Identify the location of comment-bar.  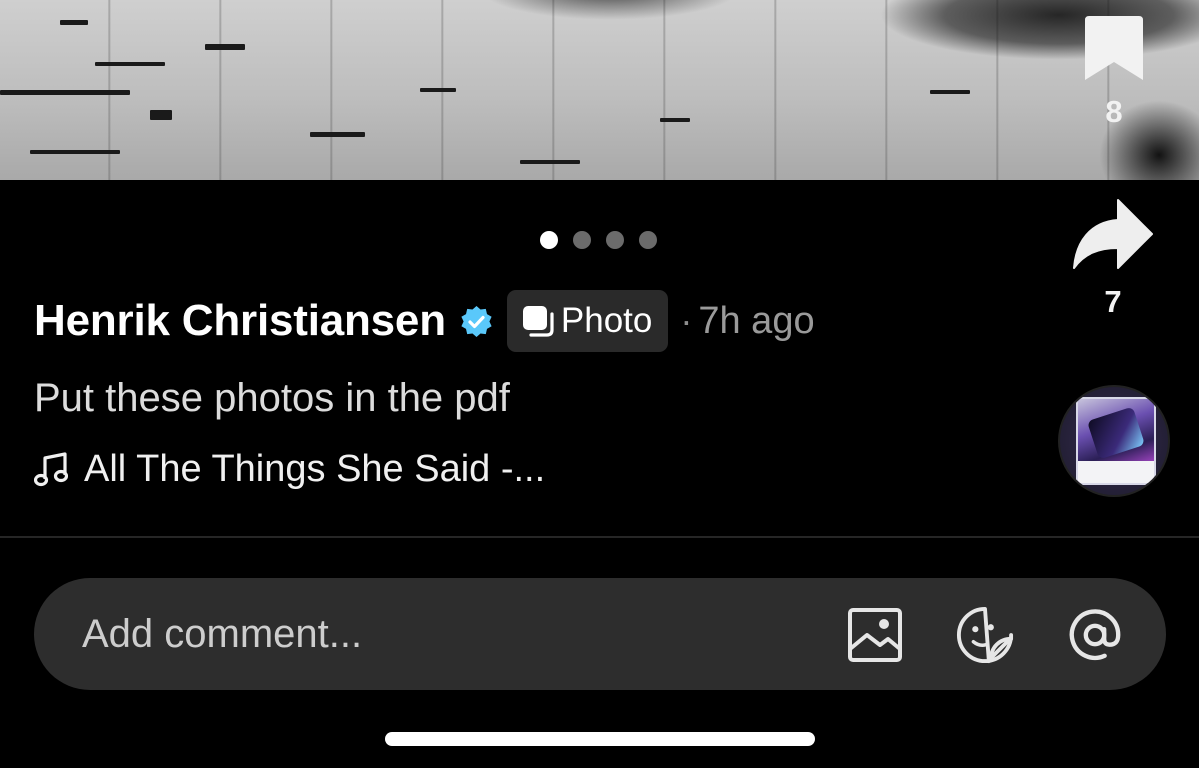
(600, 634).